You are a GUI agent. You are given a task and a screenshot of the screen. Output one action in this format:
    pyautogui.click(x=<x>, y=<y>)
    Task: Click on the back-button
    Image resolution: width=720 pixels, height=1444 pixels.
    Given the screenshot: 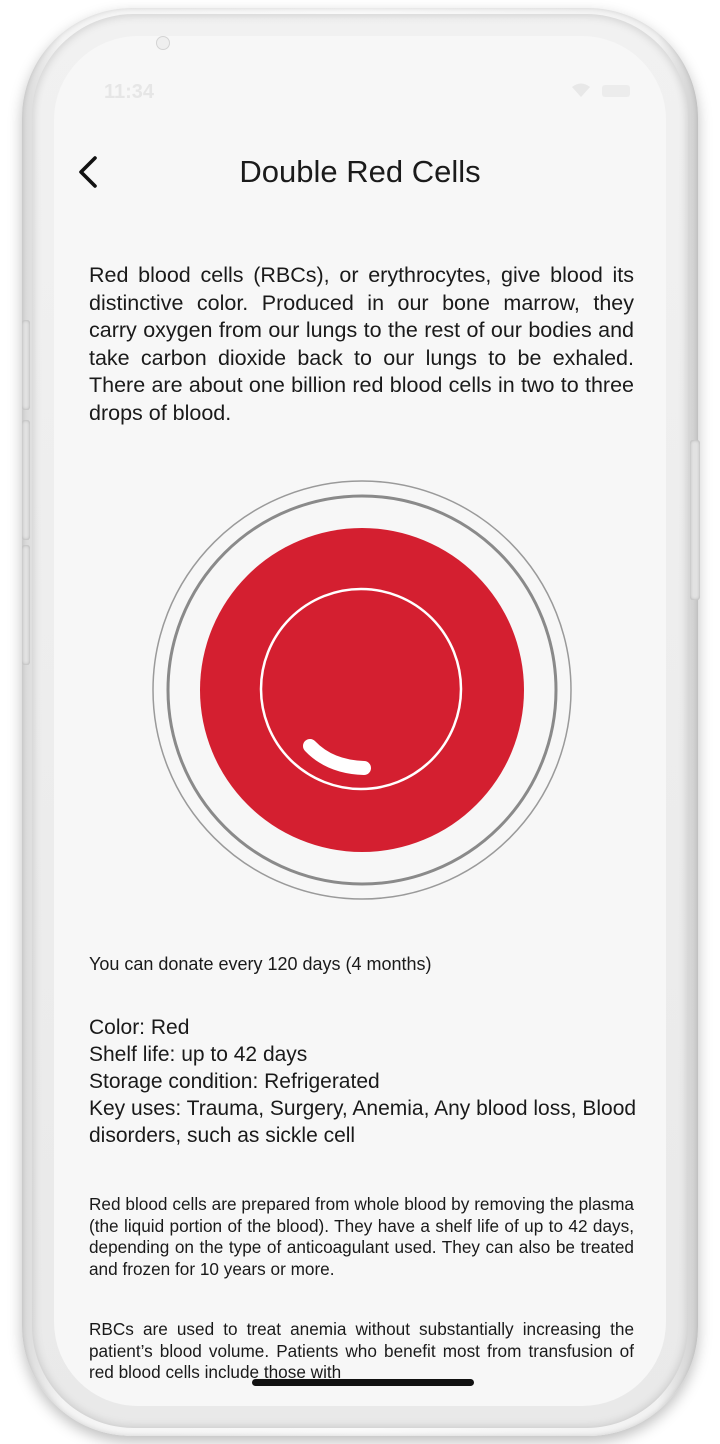 What is the action you would take?
    pyautogui.click(x=90, y=172)
    